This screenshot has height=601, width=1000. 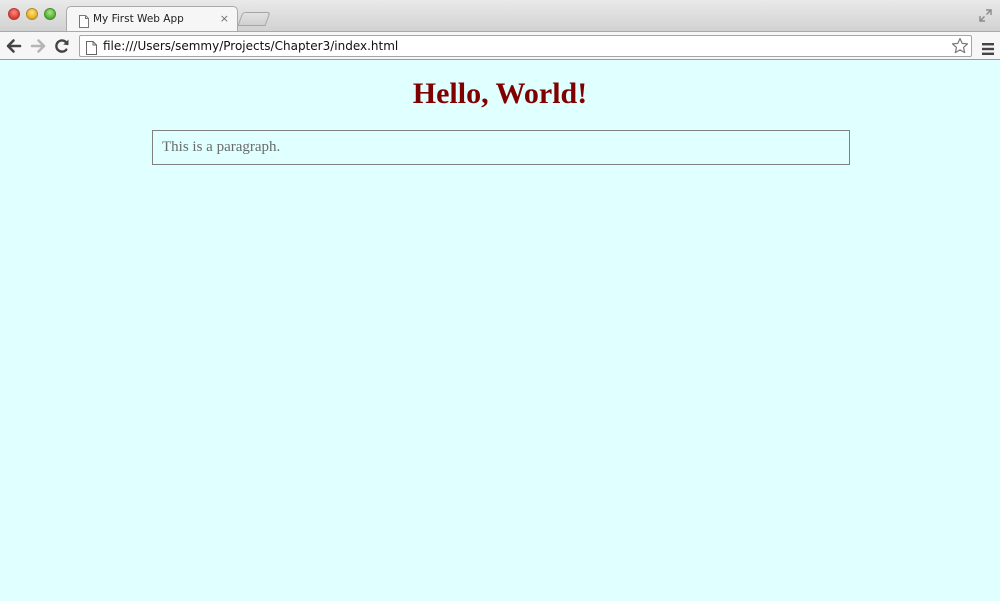 I want to click on new-tab-button, so click(x=254, y=19).